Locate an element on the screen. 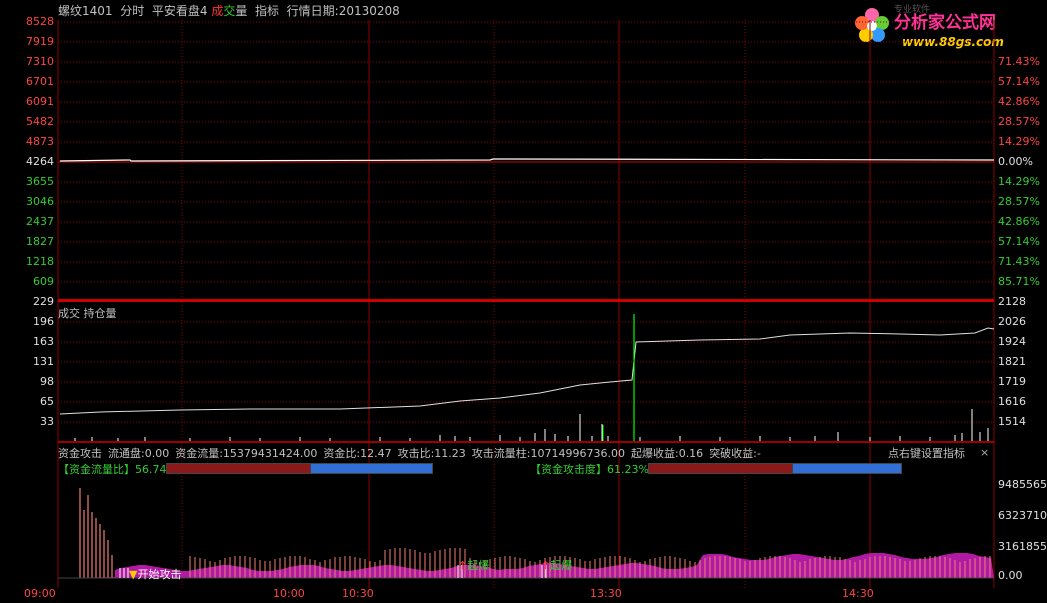  volume-left-tick: 65 is located at coordinates (47, 401).